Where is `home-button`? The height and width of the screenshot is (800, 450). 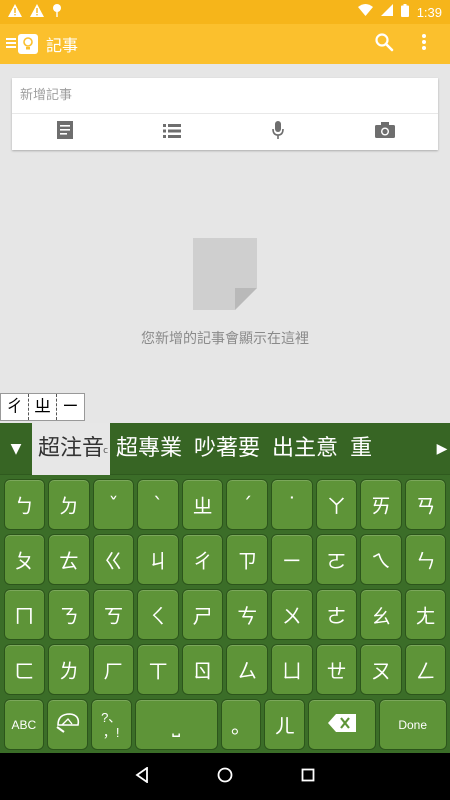
home-button is located at coordinates (225, 777).